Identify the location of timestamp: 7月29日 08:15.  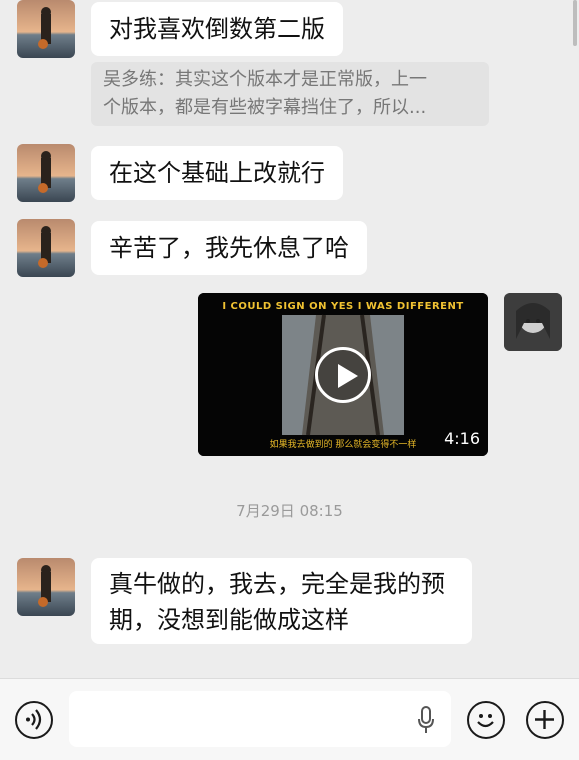
(289, 511).